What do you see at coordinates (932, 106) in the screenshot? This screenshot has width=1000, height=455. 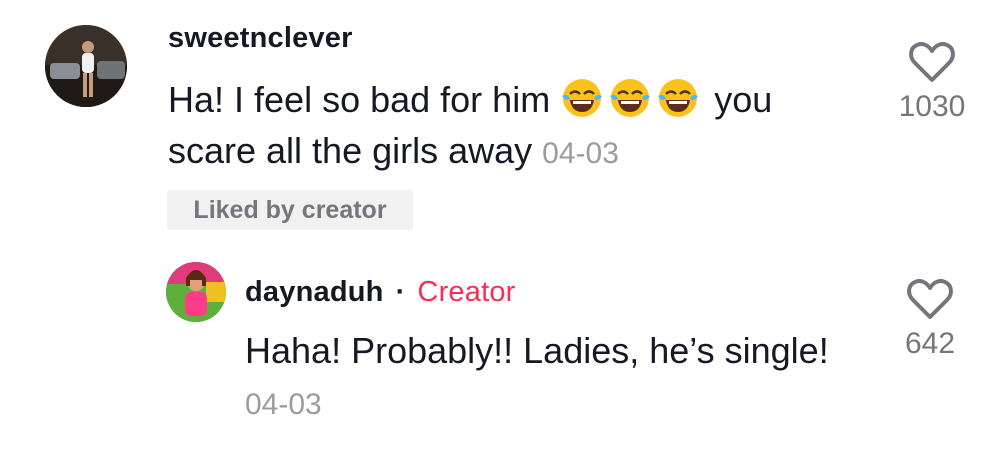 I see `like-count: 1030` at bounding box center [932, 106].